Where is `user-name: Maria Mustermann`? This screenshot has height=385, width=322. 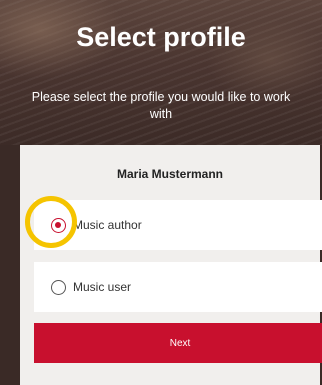 user-name: Maria Mustermann is located at coordinates (170, 174).